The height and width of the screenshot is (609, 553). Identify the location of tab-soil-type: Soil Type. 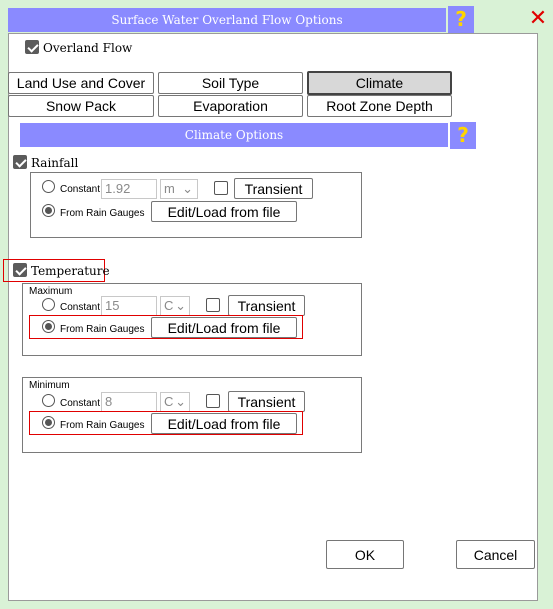
(230, 83).